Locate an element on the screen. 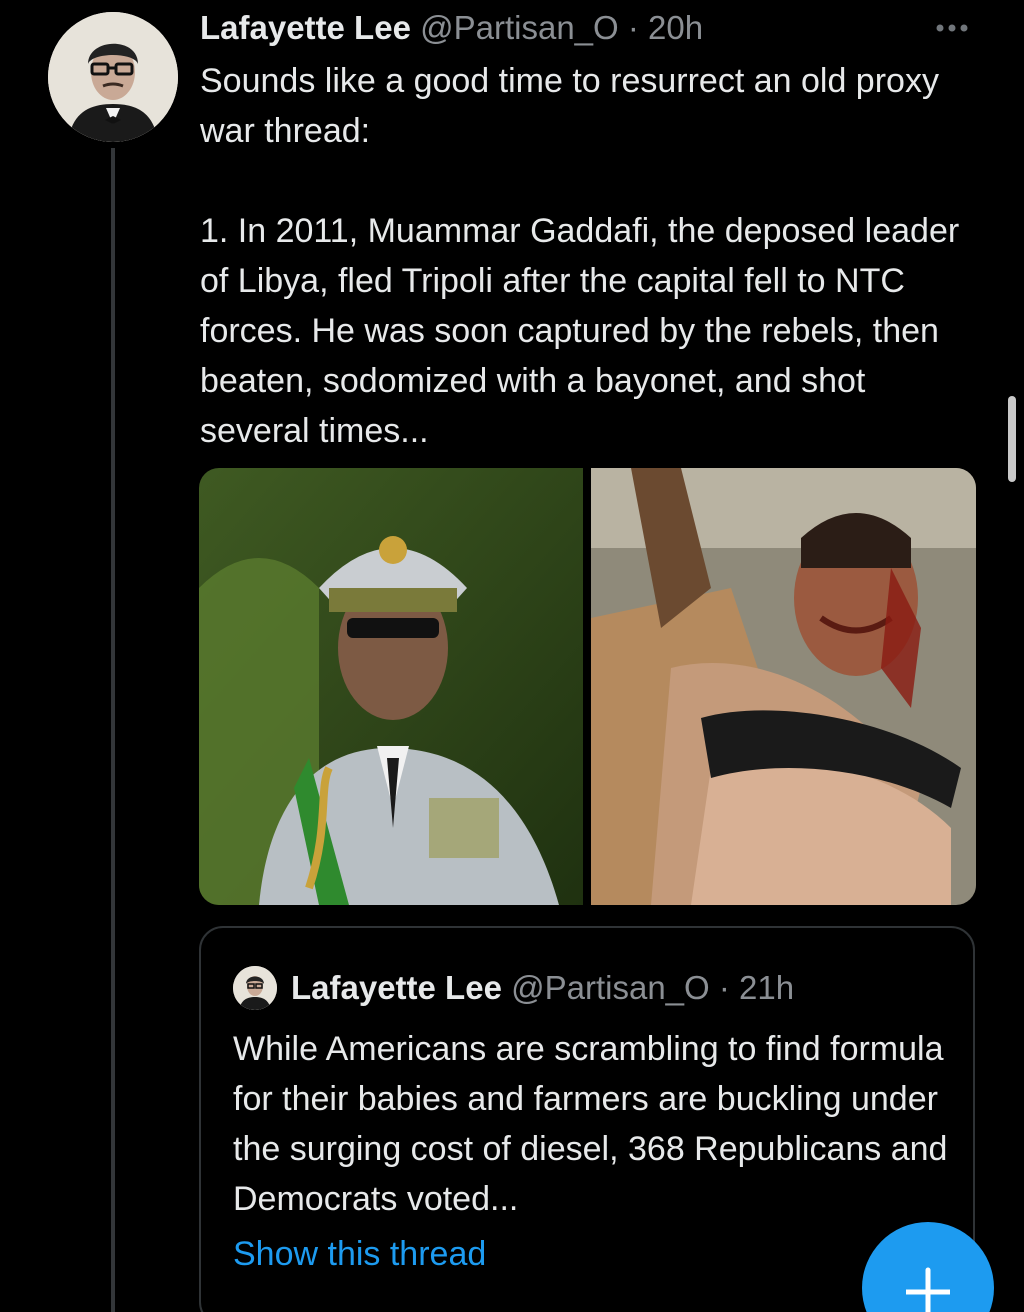 This screenshot has height=1312, width=1024. author-avatar is located at coordinates (113, 77).